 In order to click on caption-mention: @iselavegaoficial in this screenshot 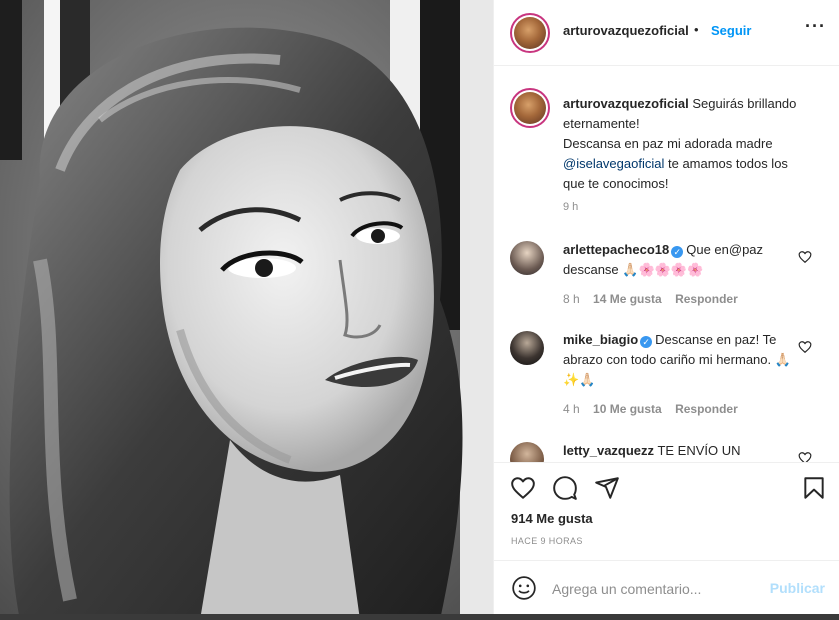, I will do `click(613, 163)`.